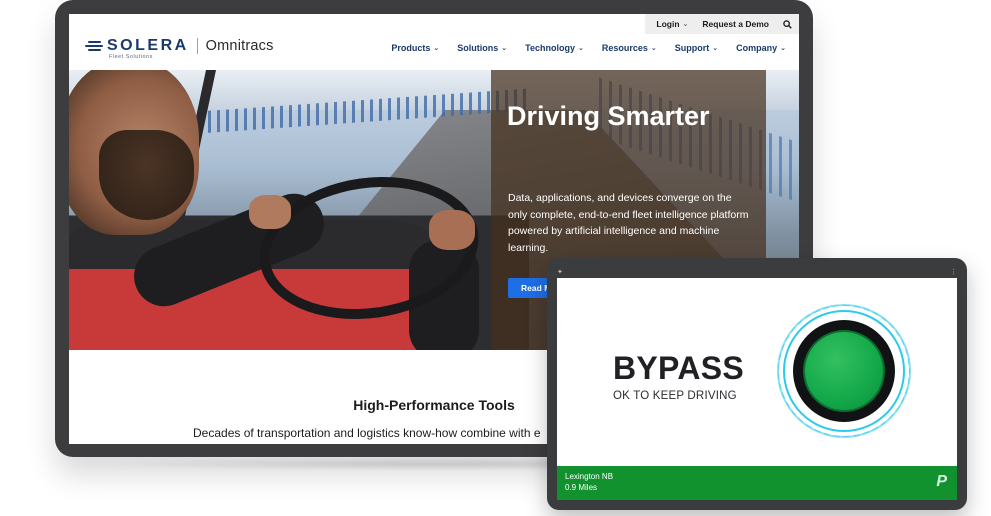 The image size is (991, 516). I want to click on nav-company: Company ⌄, so click(761, 48).